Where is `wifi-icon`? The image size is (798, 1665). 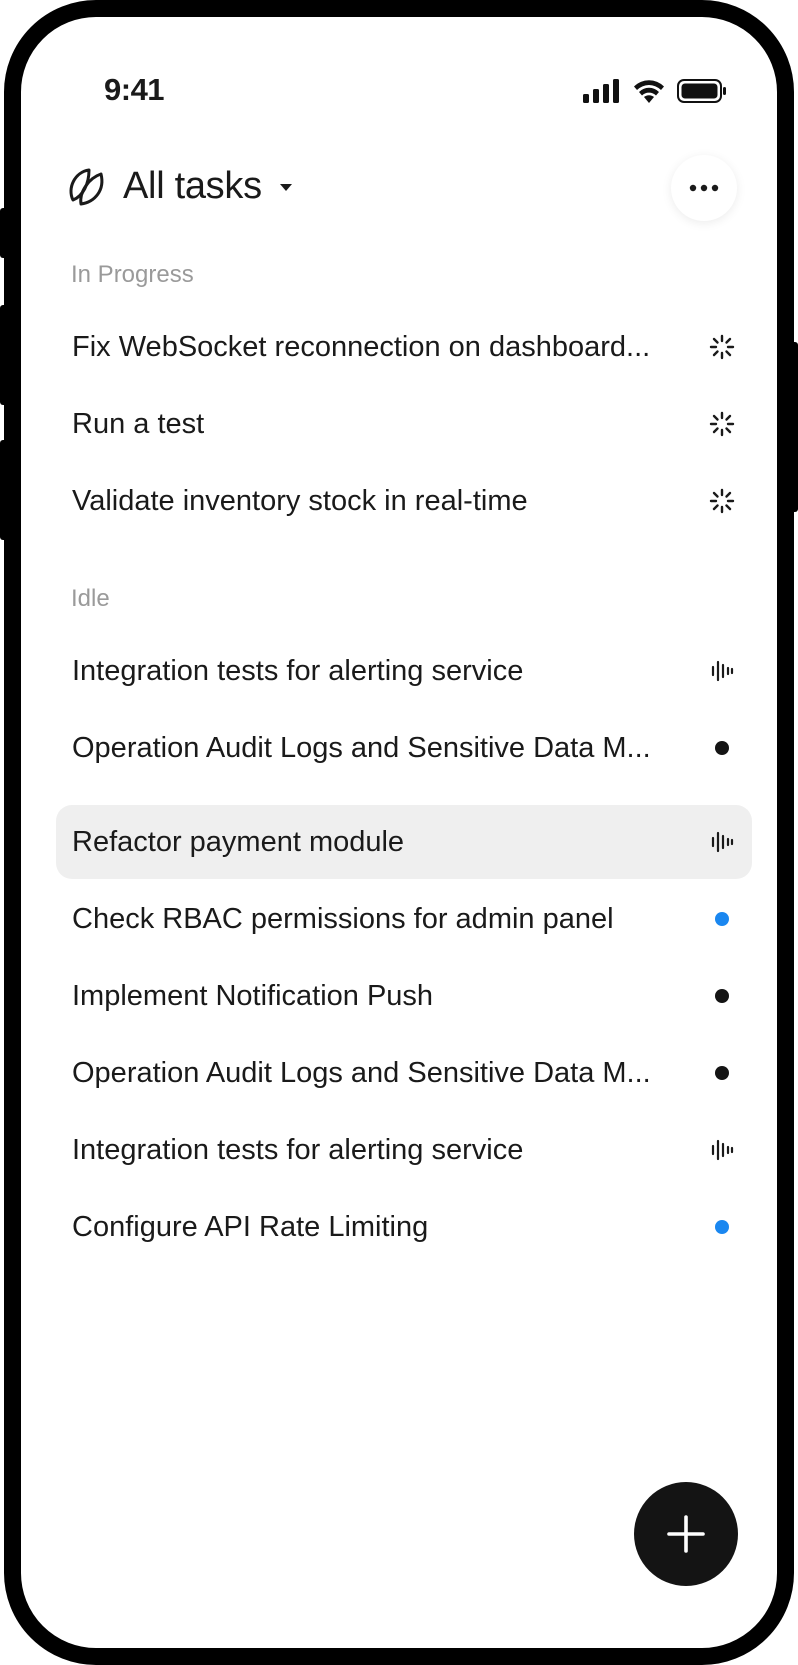
wifi-icon is located at coordinates (649, 91).